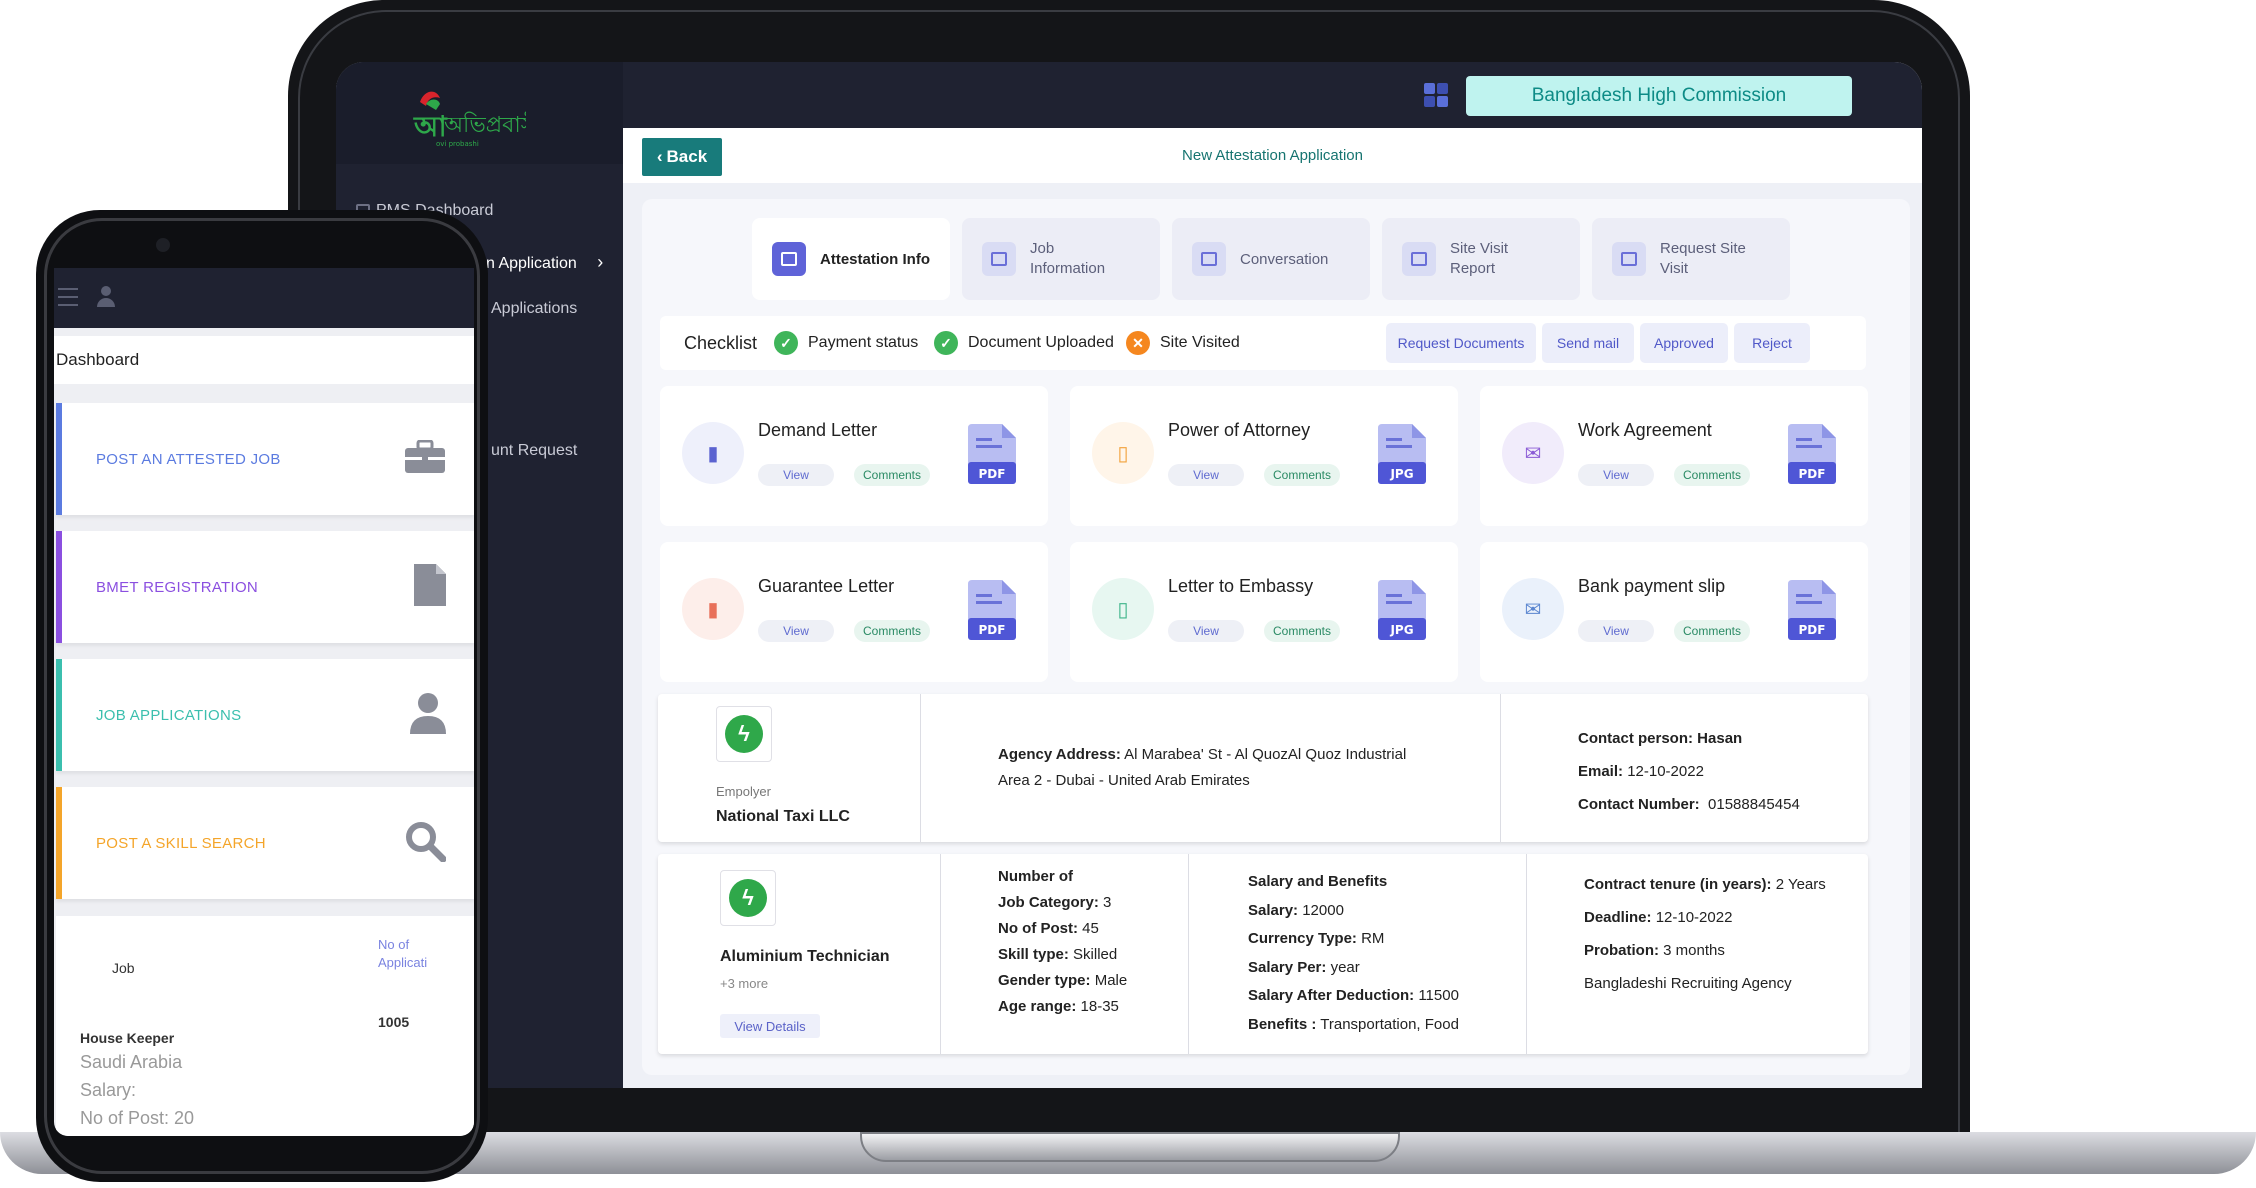  I want to click on cross-icon: ✕, so click(1138, 343).